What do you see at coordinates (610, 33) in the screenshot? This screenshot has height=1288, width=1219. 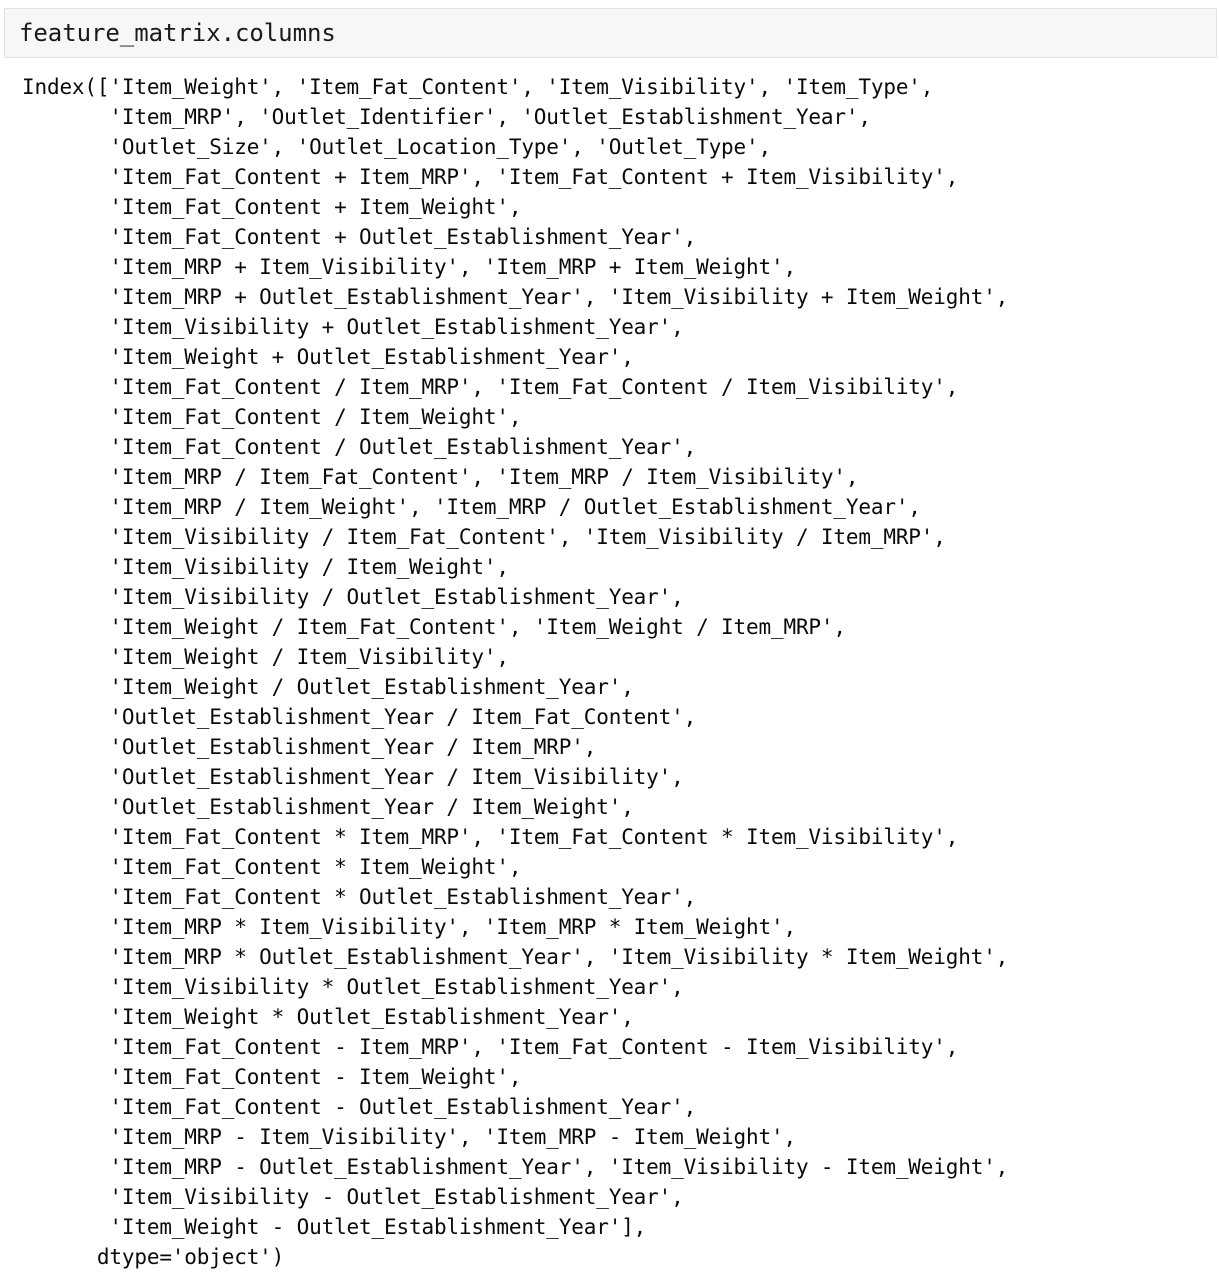 I see `code-input-cell: feature_matrix.columns` at bounding box center [610, 33].